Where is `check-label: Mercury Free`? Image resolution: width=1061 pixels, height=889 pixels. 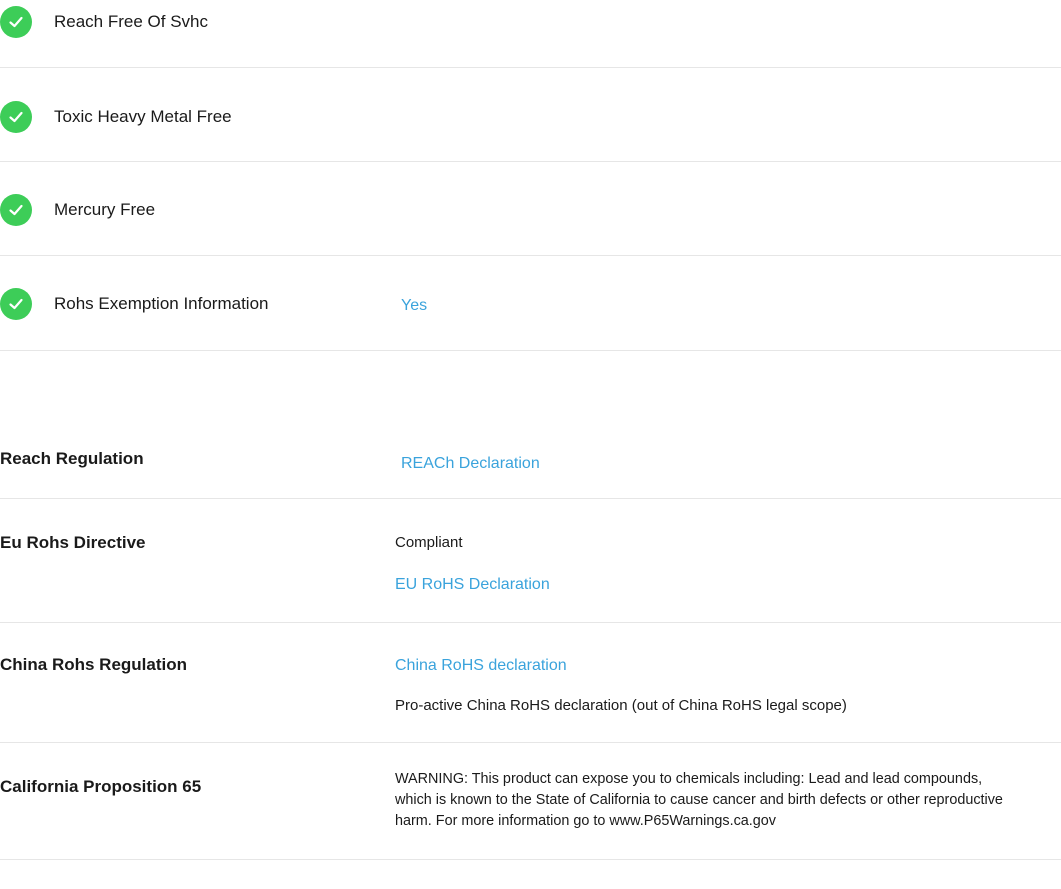 check-label: Mercury Free is located at coordinates (105, 209).